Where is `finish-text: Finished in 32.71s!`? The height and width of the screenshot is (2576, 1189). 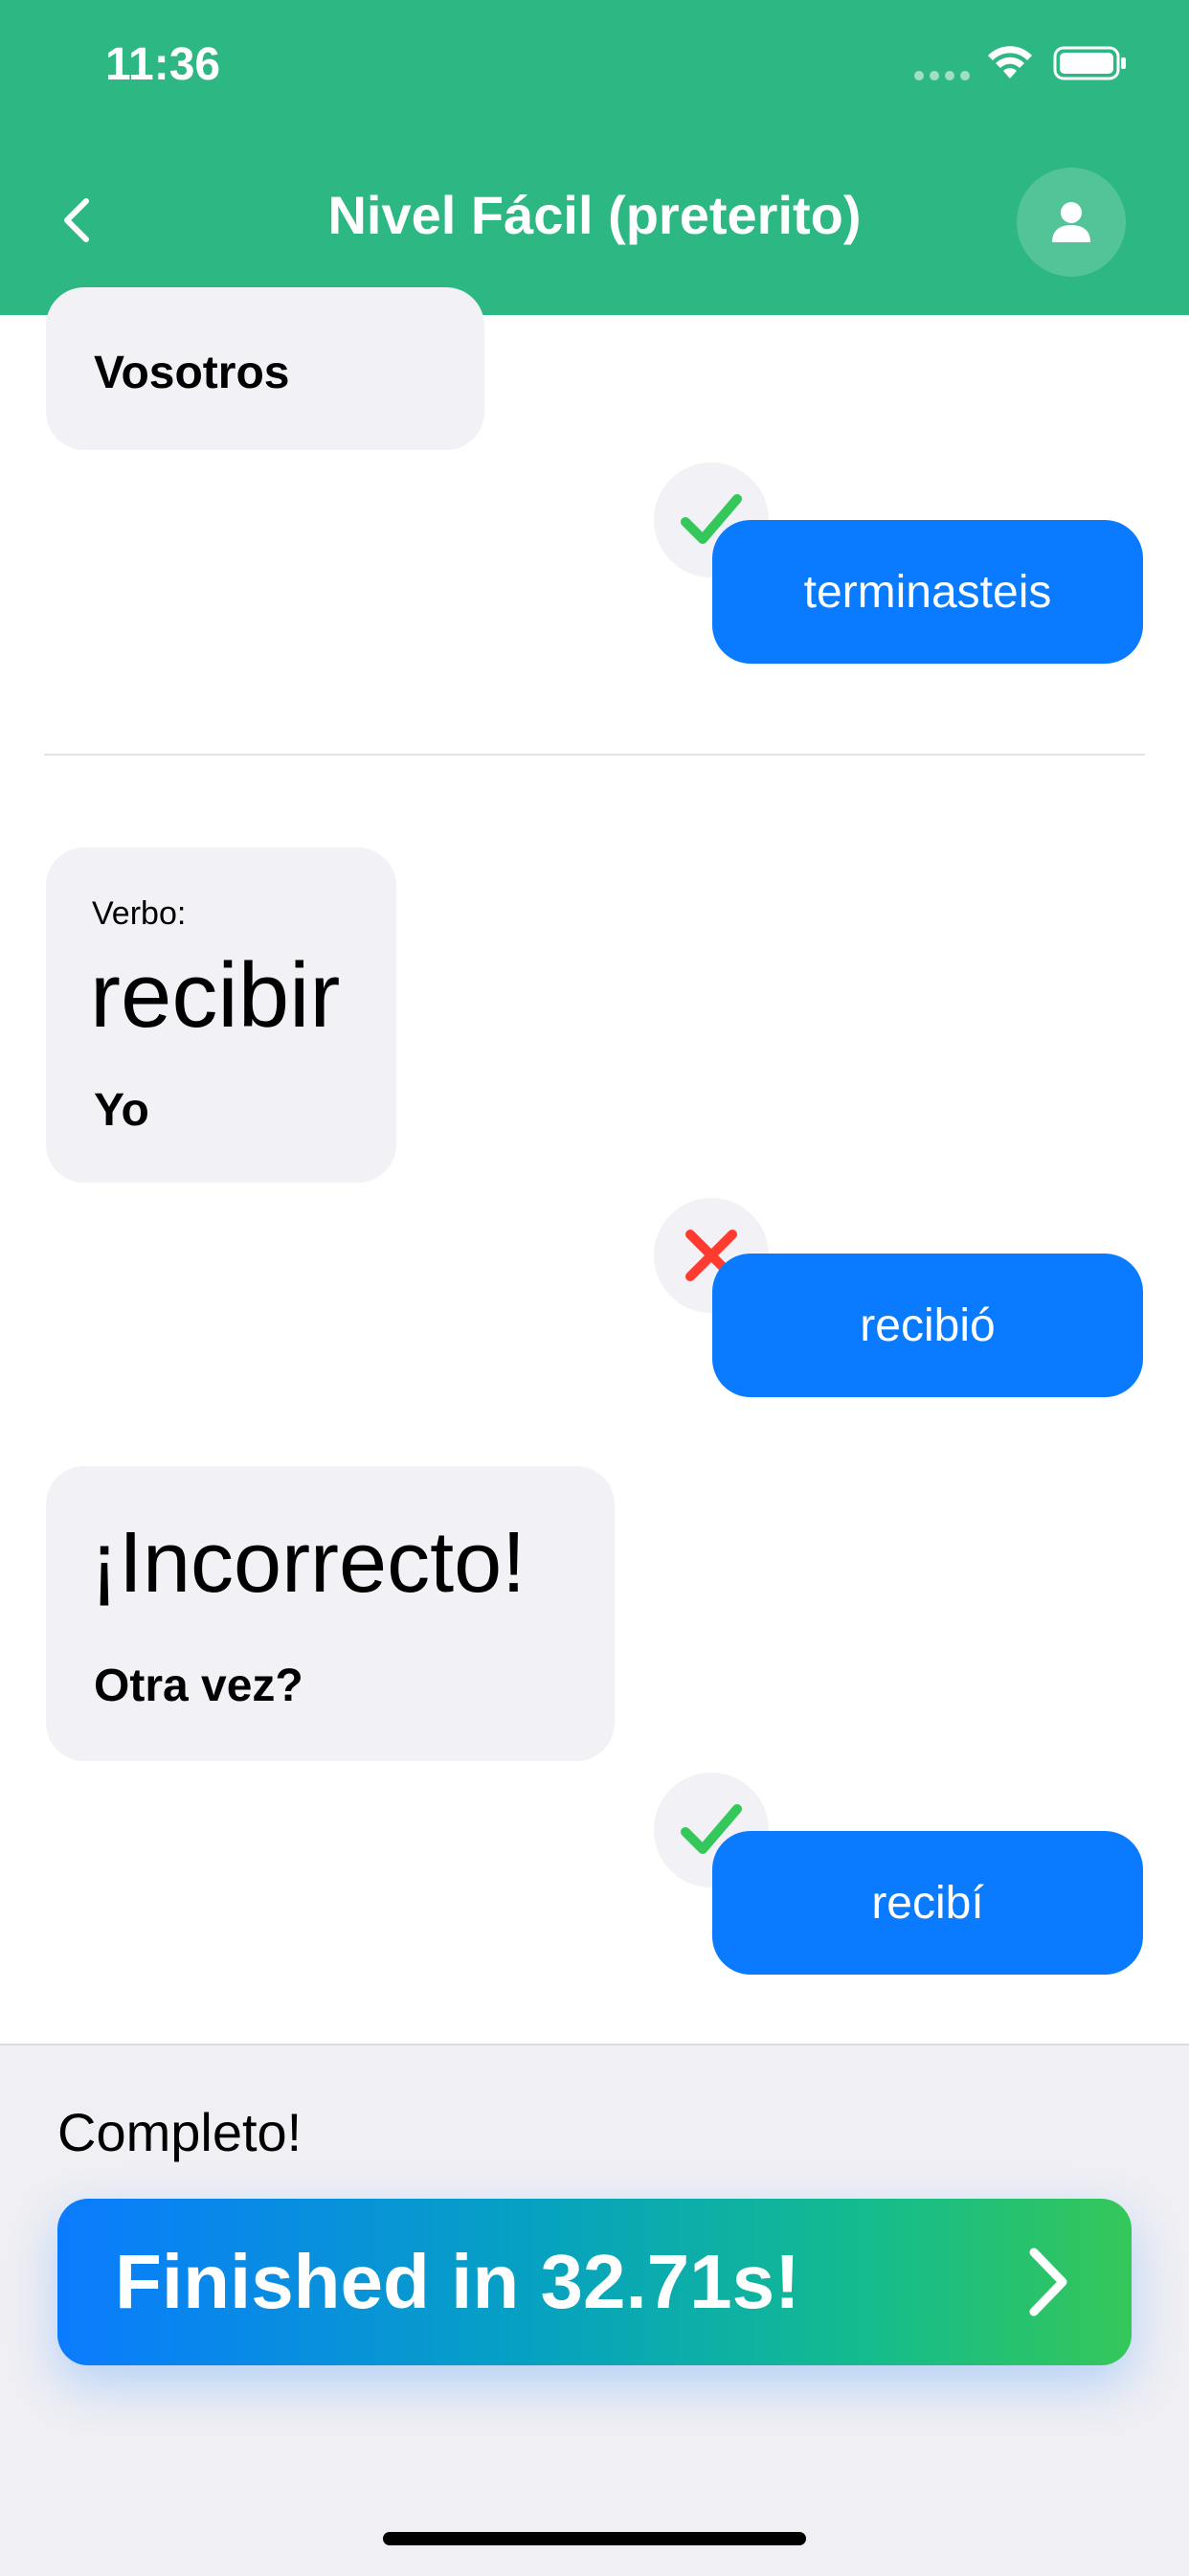 finish-text: Finished in 32.71s! is located at coordinates (457, 2281).